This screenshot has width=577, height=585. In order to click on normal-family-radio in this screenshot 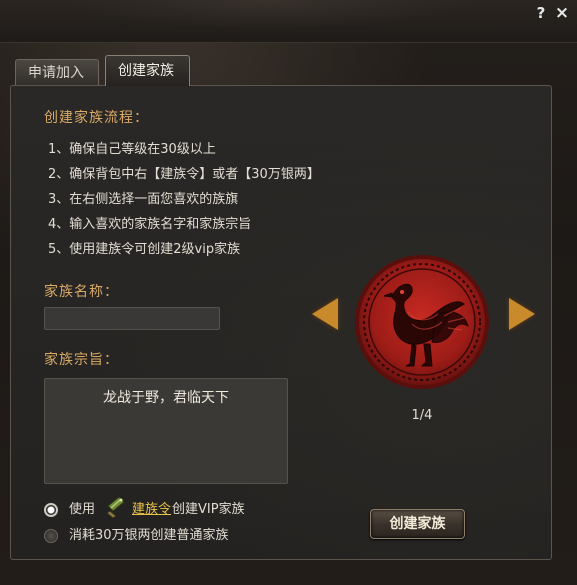, I will do `click(51, 536)`.